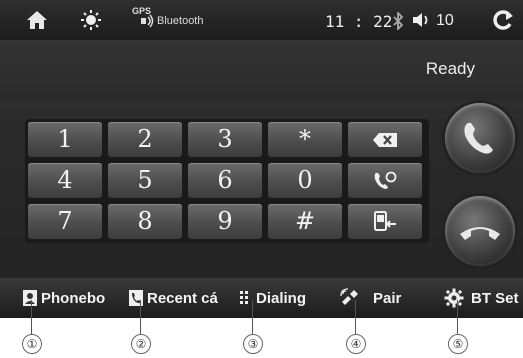 This screenshot has width=523, height=358. Describe the element at coordinates (141, 344) in the screenshot. I see `callout-2: ②` at that location.